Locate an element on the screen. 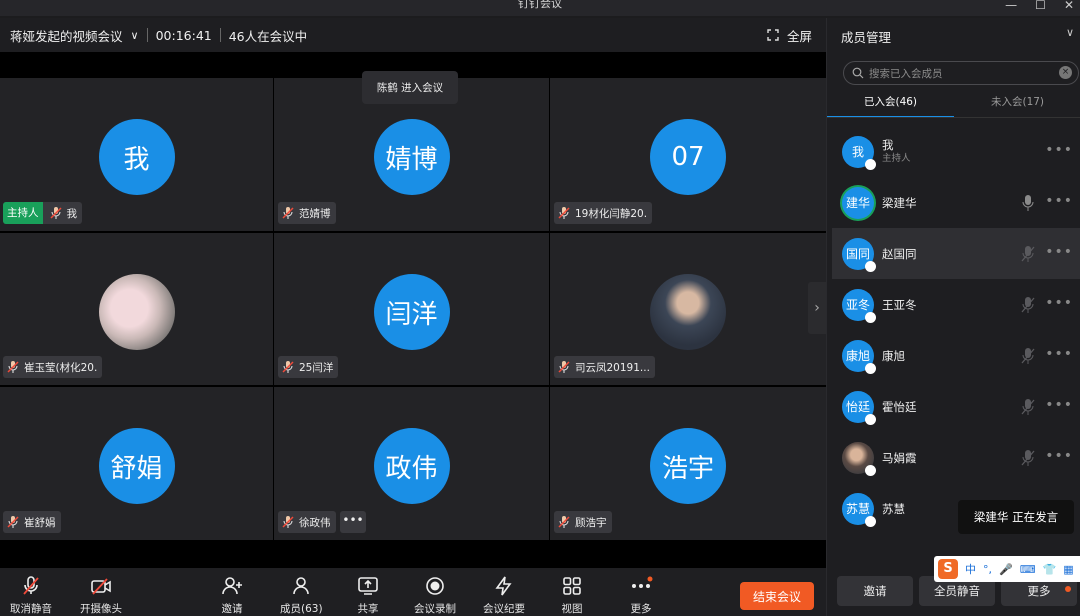  notification-dot is located at coordinates (1068, 589).